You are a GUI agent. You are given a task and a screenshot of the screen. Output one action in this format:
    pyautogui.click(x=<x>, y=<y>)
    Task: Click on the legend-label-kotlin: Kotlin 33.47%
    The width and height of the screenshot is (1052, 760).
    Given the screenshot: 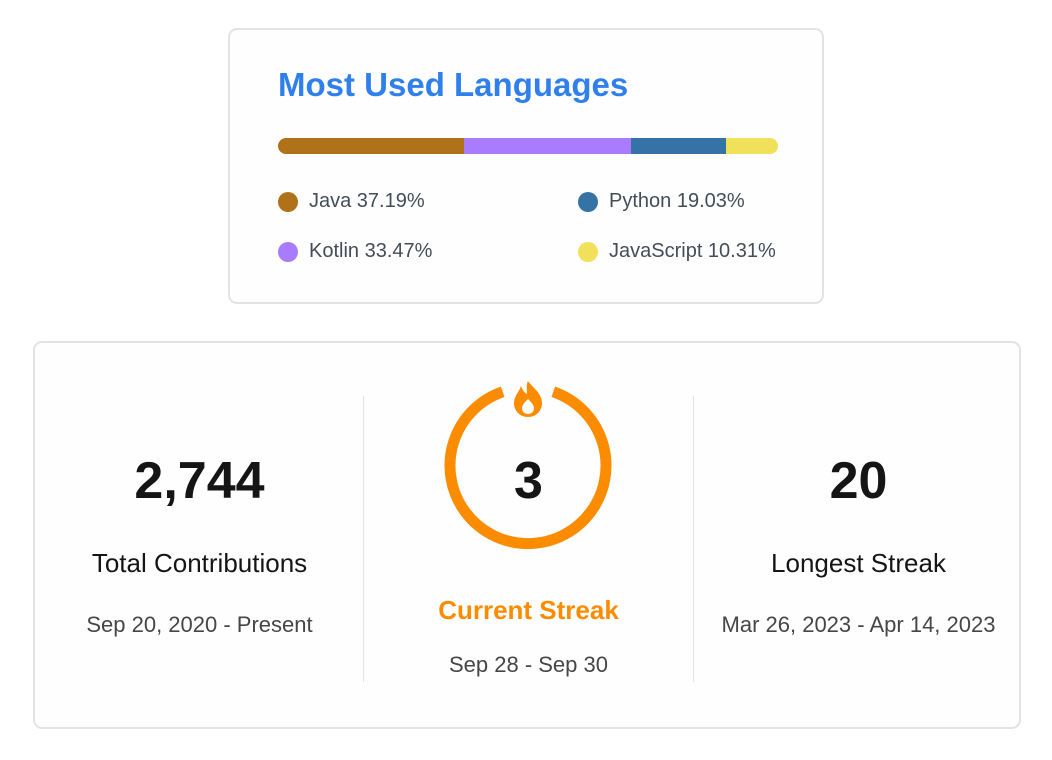 What is the action you would take?
    pyautogui.click(x=371, y=251)
    